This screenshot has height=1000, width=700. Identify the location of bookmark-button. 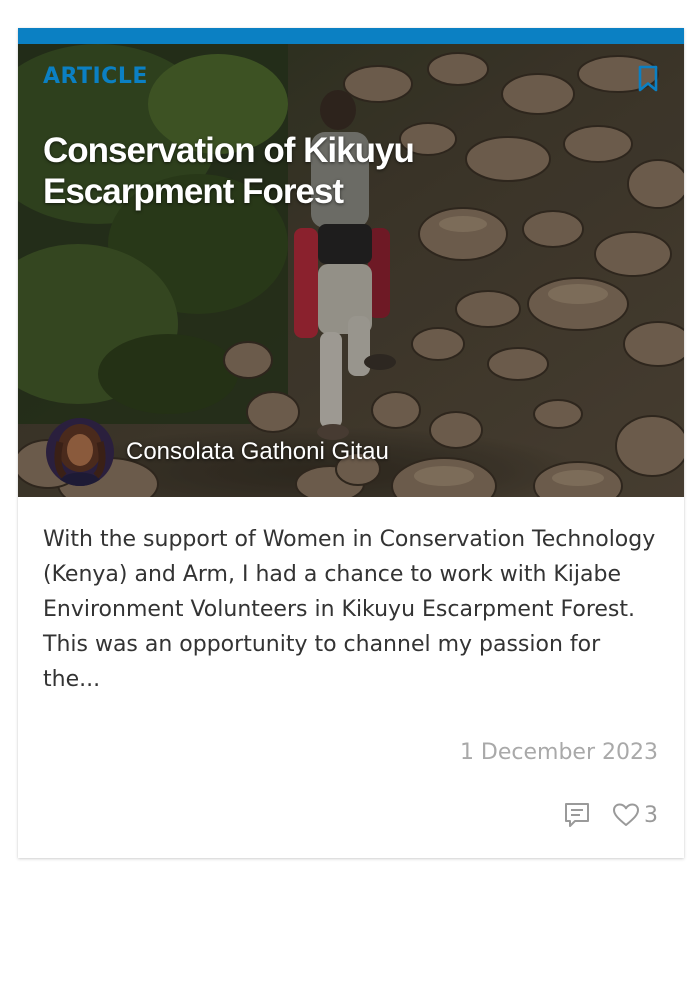
(648, 79).